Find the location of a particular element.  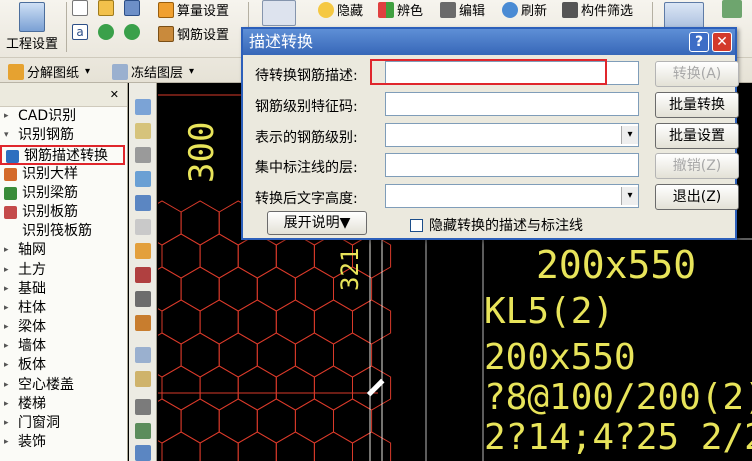

sidebar-item: ▸ 楼梯 is located at coordinates (63, 404).